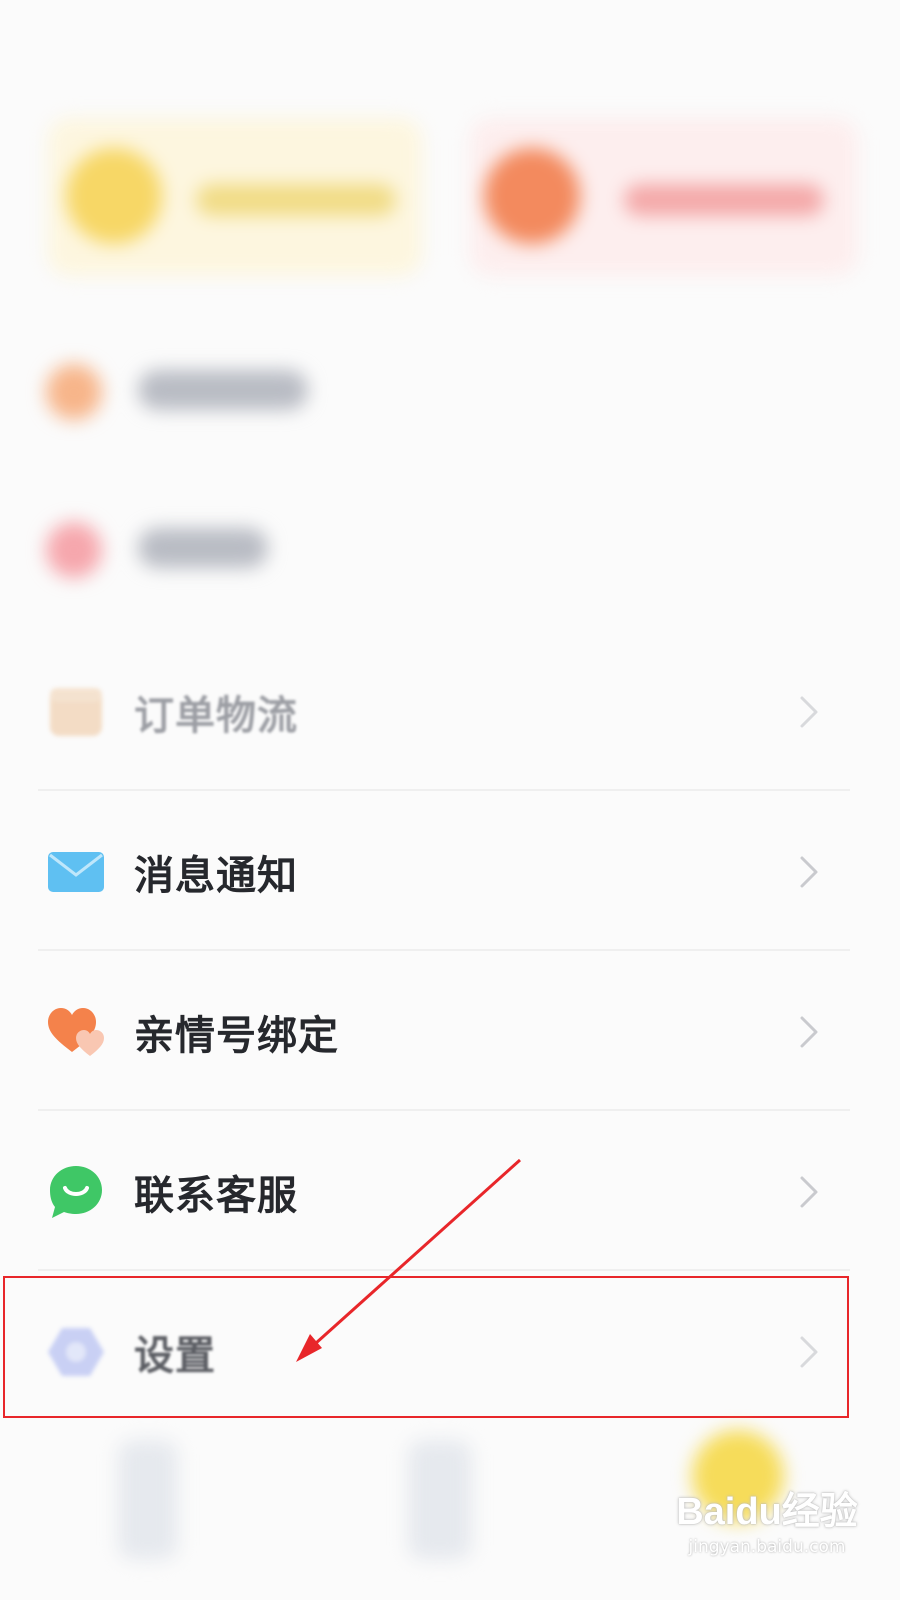 This screenshot has width=900, height=1600. Describe the element at coordinates (76, 712) in the screenshot. I see `package-icon` at that location.